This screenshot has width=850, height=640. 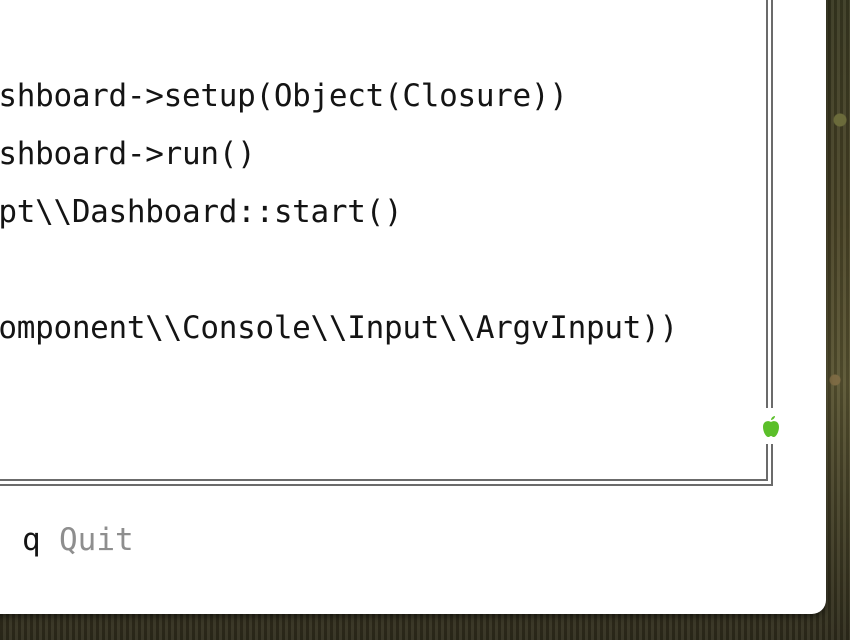 I want to click on stack-trace-line: Component\\Console\\Input\\ArgvInput)), so click(x=339, y=328).